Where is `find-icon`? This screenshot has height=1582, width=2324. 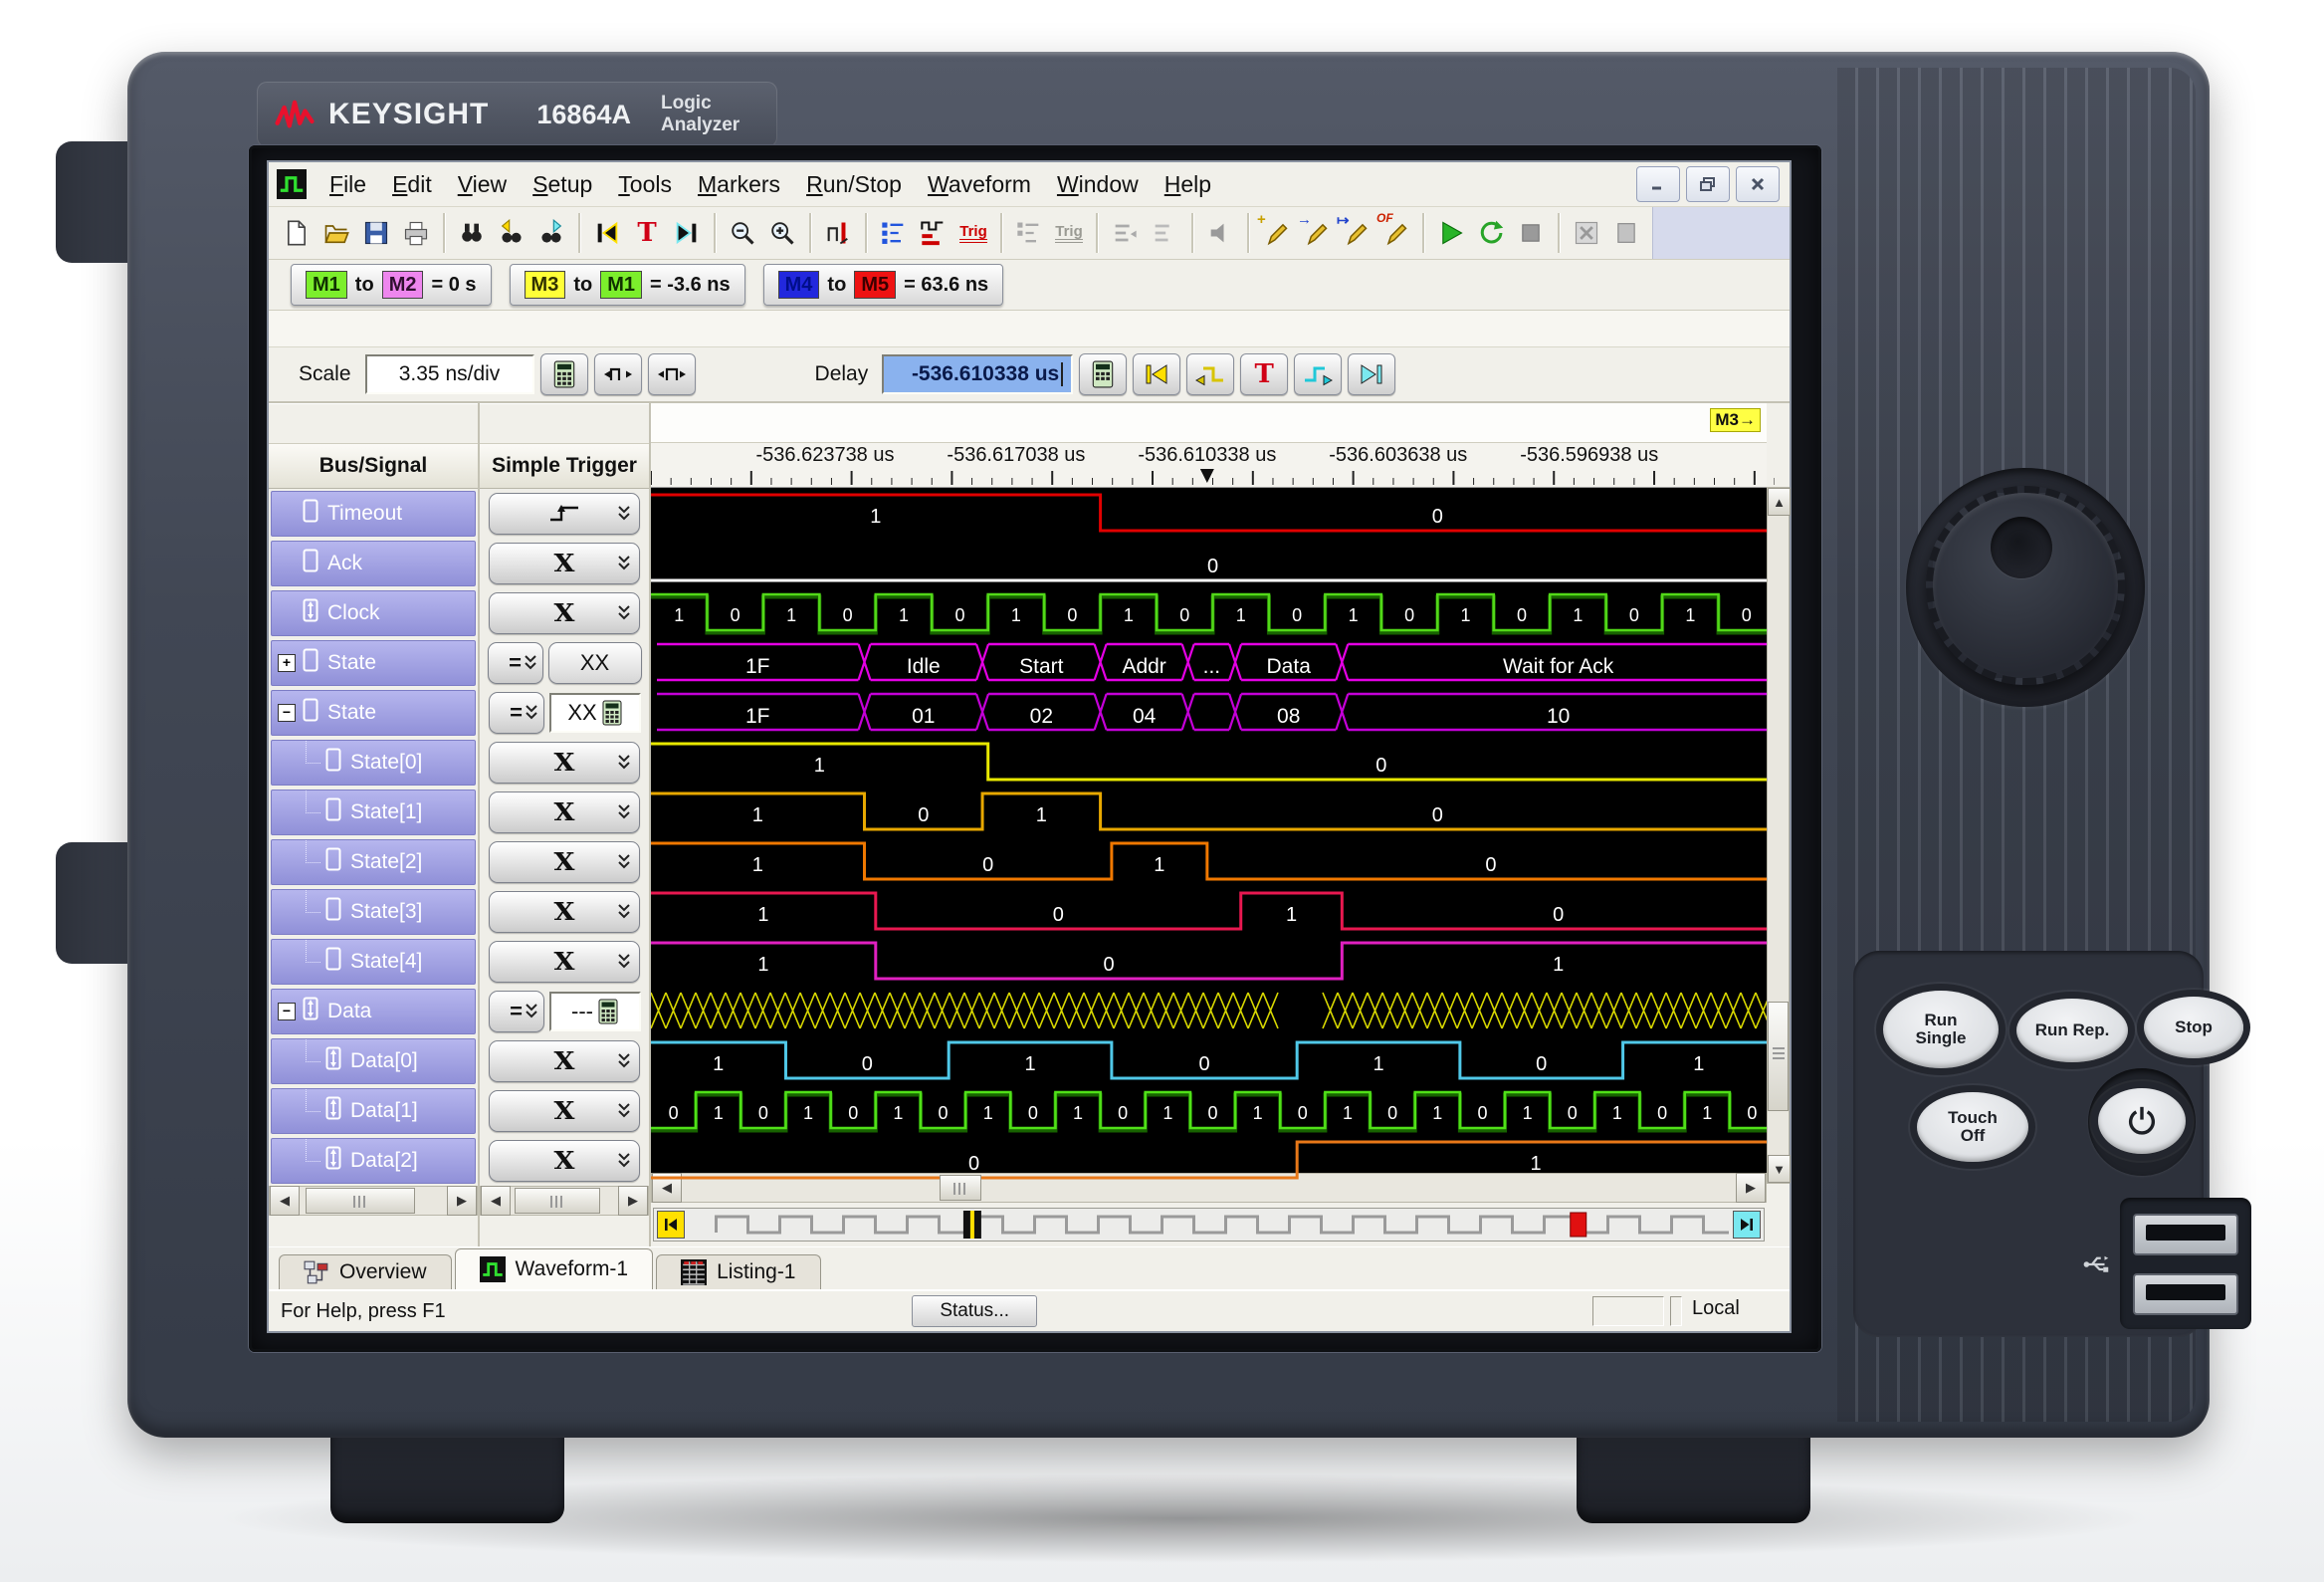 find-icon is located at coordinates (472, 233).